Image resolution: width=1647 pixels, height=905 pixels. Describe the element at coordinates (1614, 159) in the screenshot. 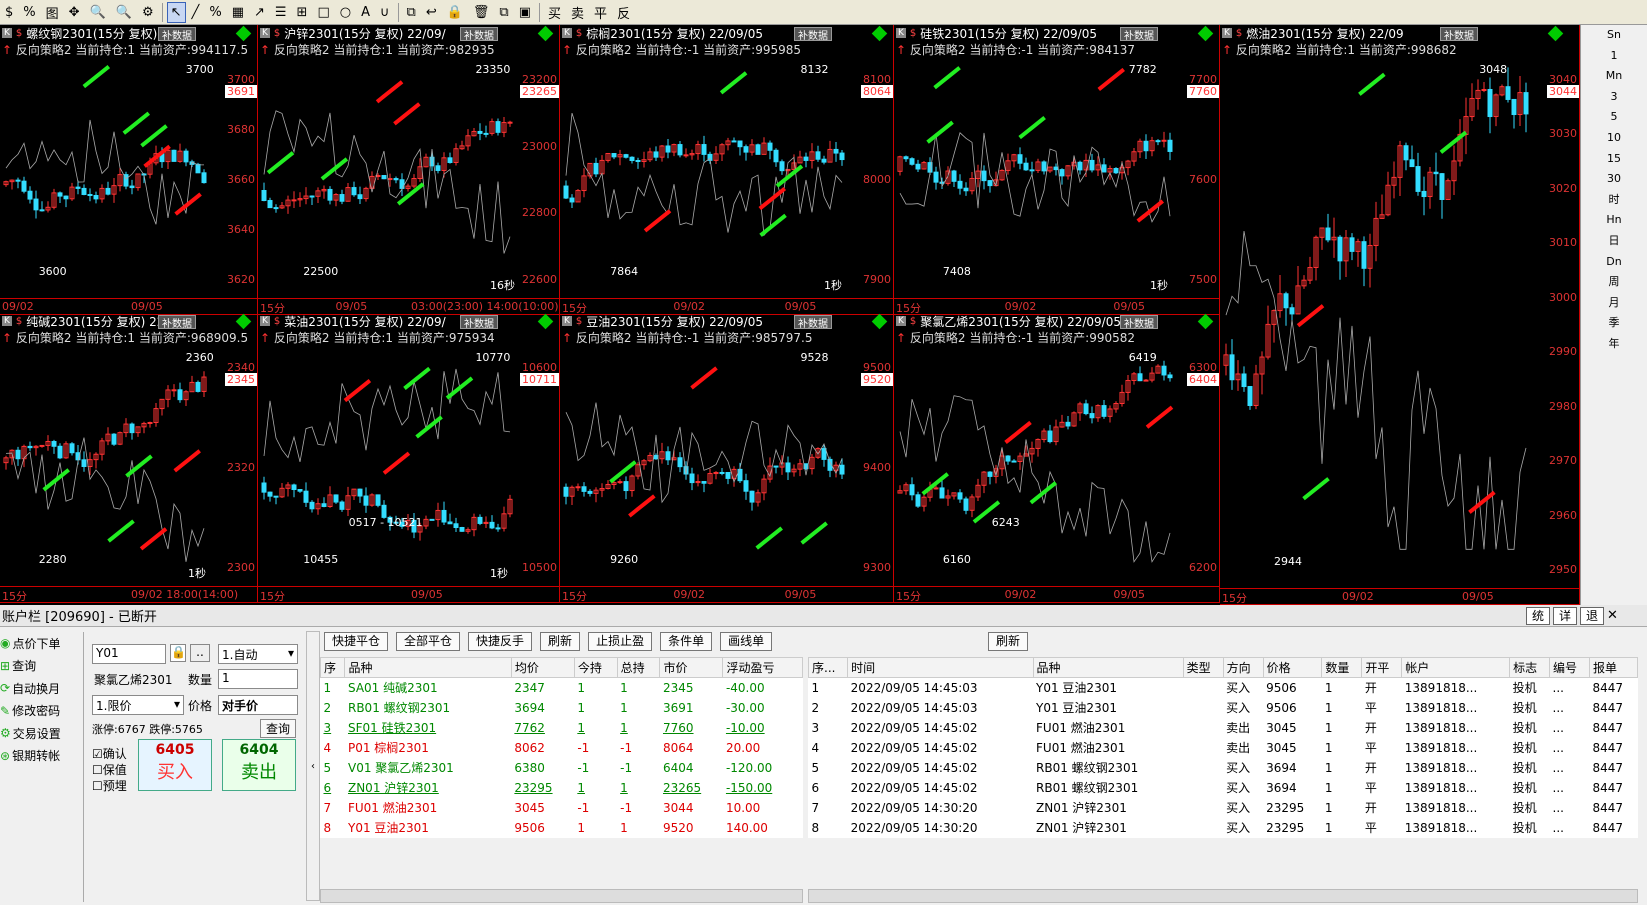

I see `period-option: 15` at that location.